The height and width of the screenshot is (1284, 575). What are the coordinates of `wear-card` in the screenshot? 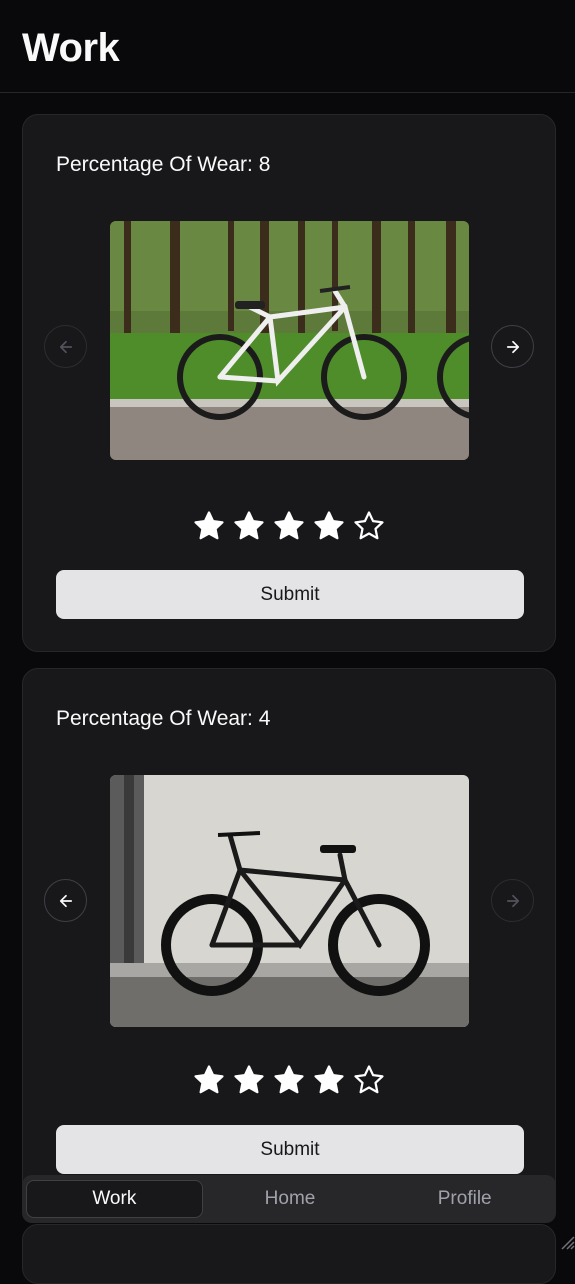 It's located at (289, 1254).